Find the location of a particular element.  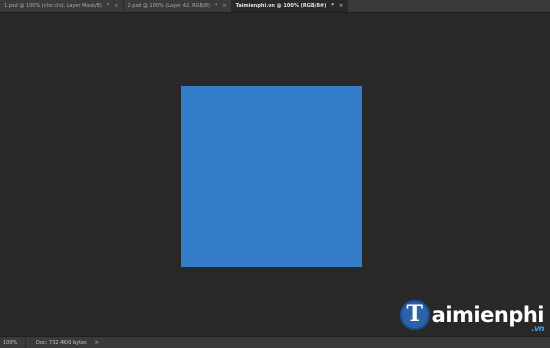

logo-domain: .vn is located at coordinates (538, 328).